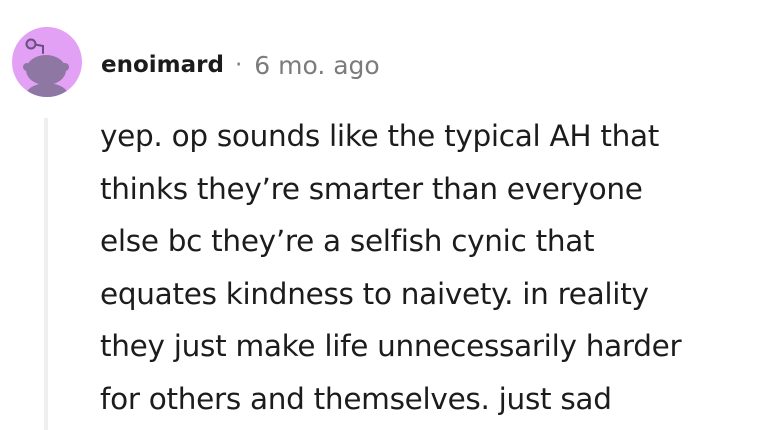 Image resolution: width=770 pixels, height=430 pixels. What do you see at coordinates (374, 293) in the screenshot?
I see `comment-body-line: equates kindness to naivety. in reality` at bounding box center [374, 293].